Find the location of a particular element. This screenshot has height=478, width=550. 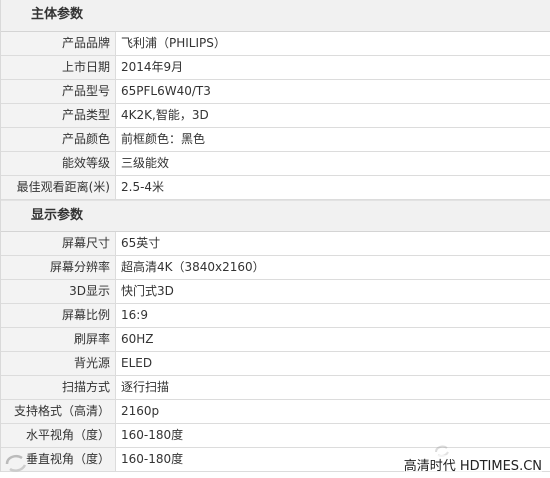

spec-row: 支持格式（高清） 2160p is located at coordinates (275, 412).